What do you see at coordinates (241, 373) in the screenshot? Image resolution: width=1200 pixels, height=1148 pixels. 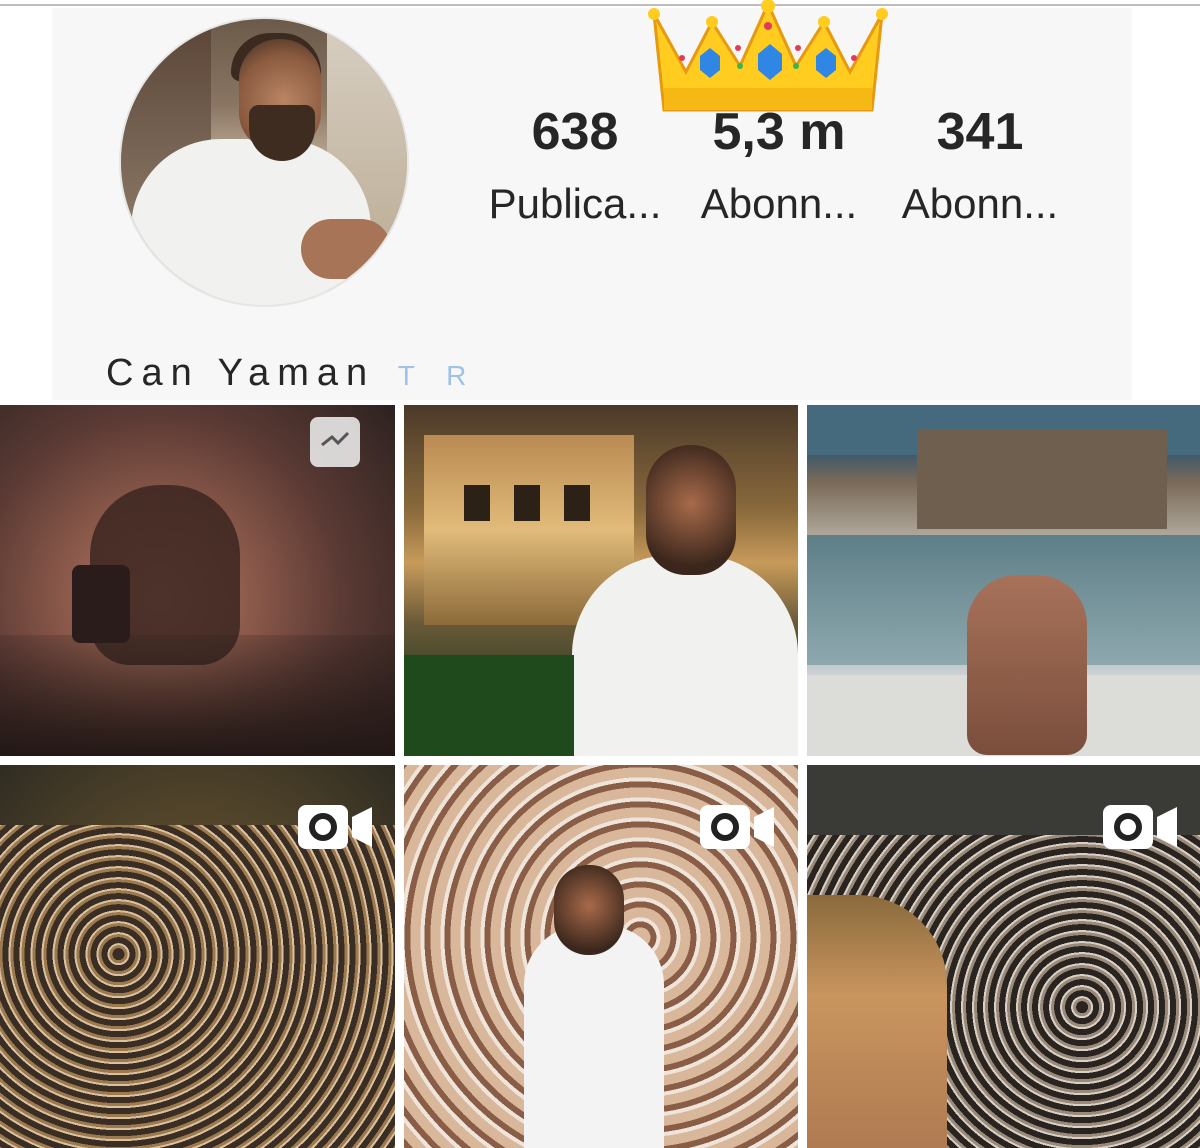 I see `profile-name-text: Can Yaman` at bounding box center [241, 373].